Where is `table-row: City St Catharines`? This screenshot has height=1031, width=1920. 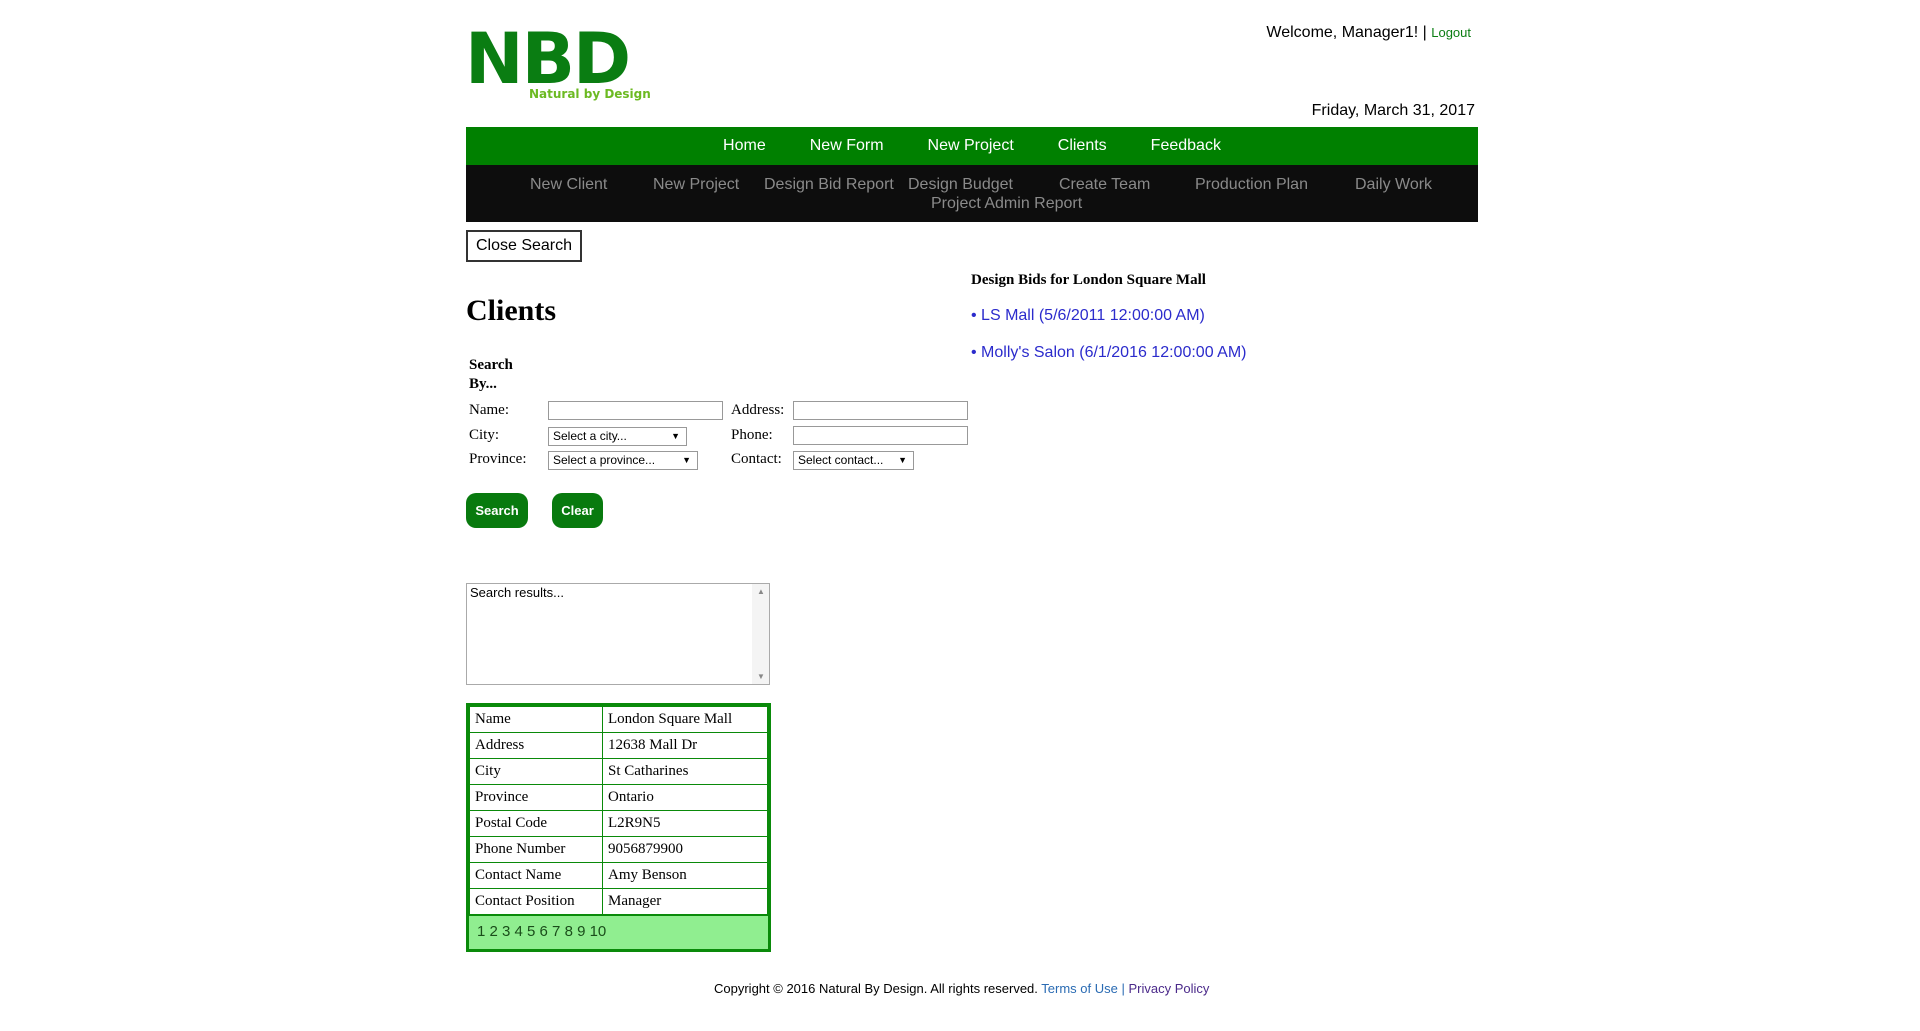
table-row: City St Catharines is located at coordinates (618, 771).